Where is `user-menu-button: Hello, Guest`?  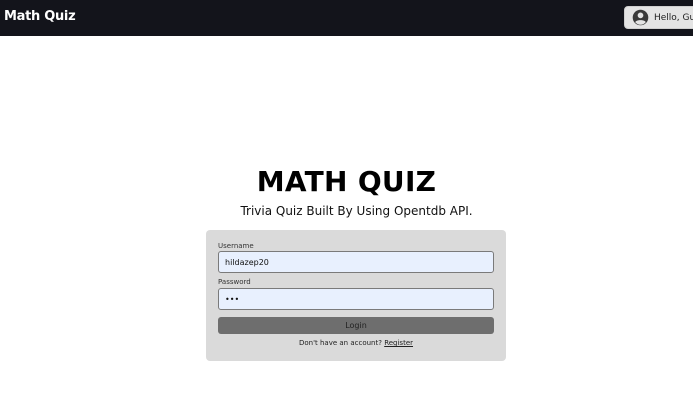
user-menu-button: Hello, Guest is located at coordinates (658, 17).